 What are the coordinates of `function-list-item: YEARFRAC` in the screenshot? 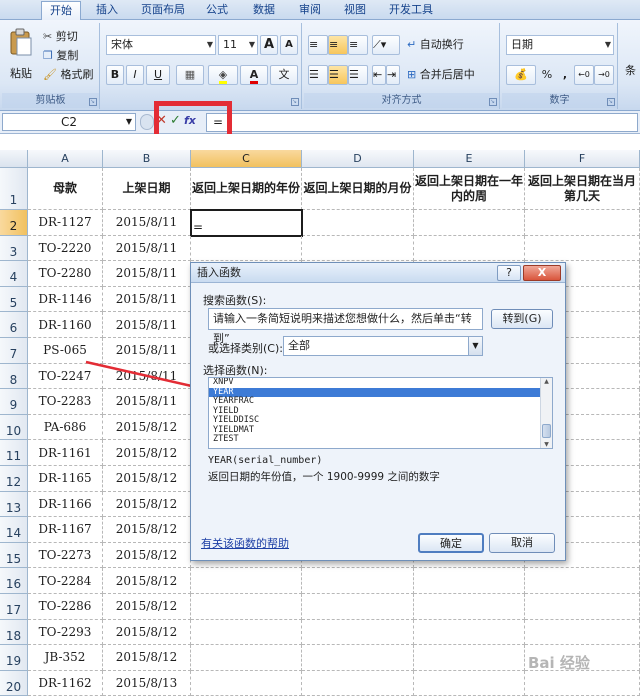 It's located at (380, 402).